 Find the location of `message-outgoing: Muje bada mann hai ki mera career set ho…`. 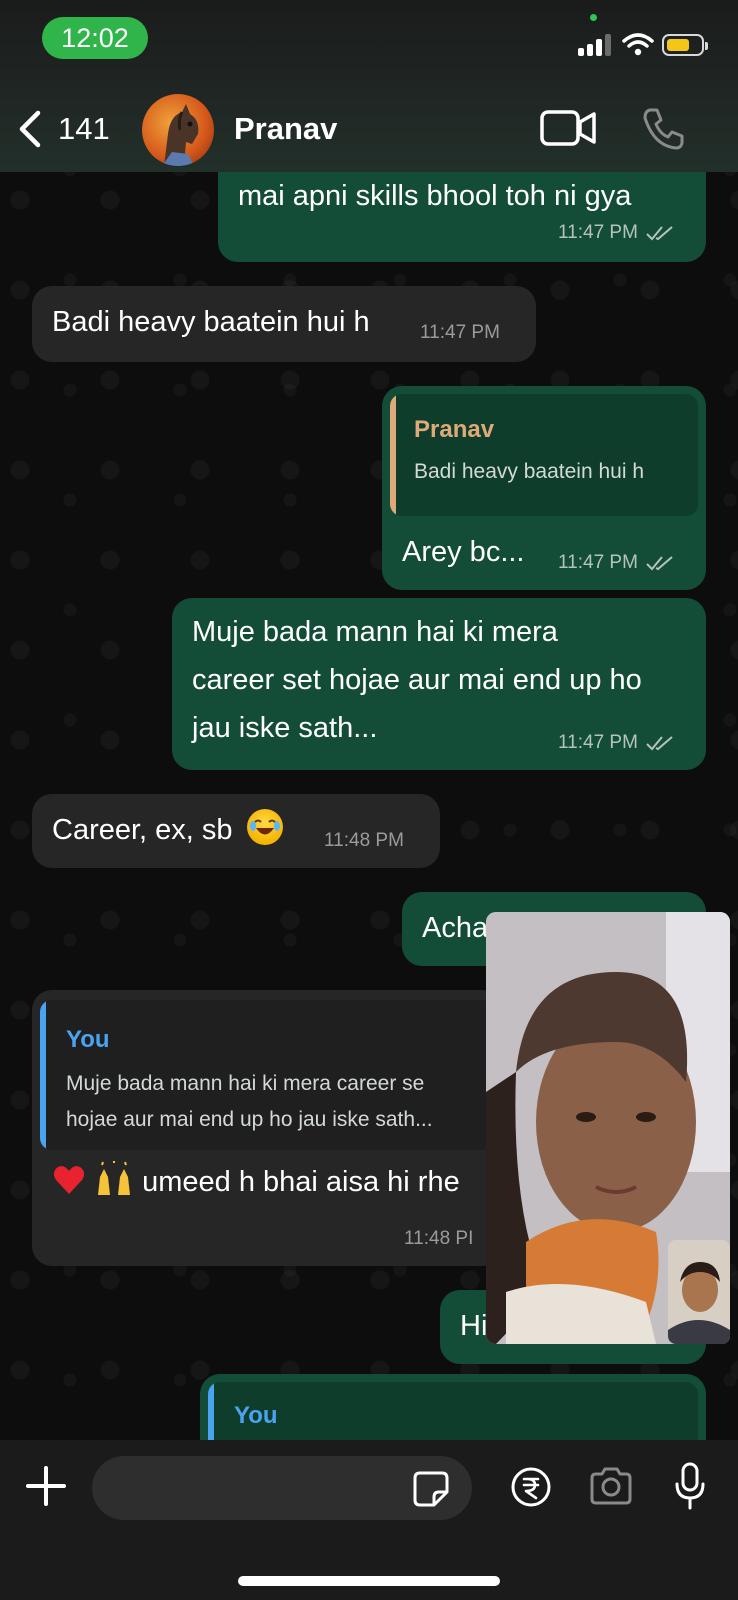

message-outgoing: Muje bada mann hai ki mera career set ho… is located at coordinates (439, 684).